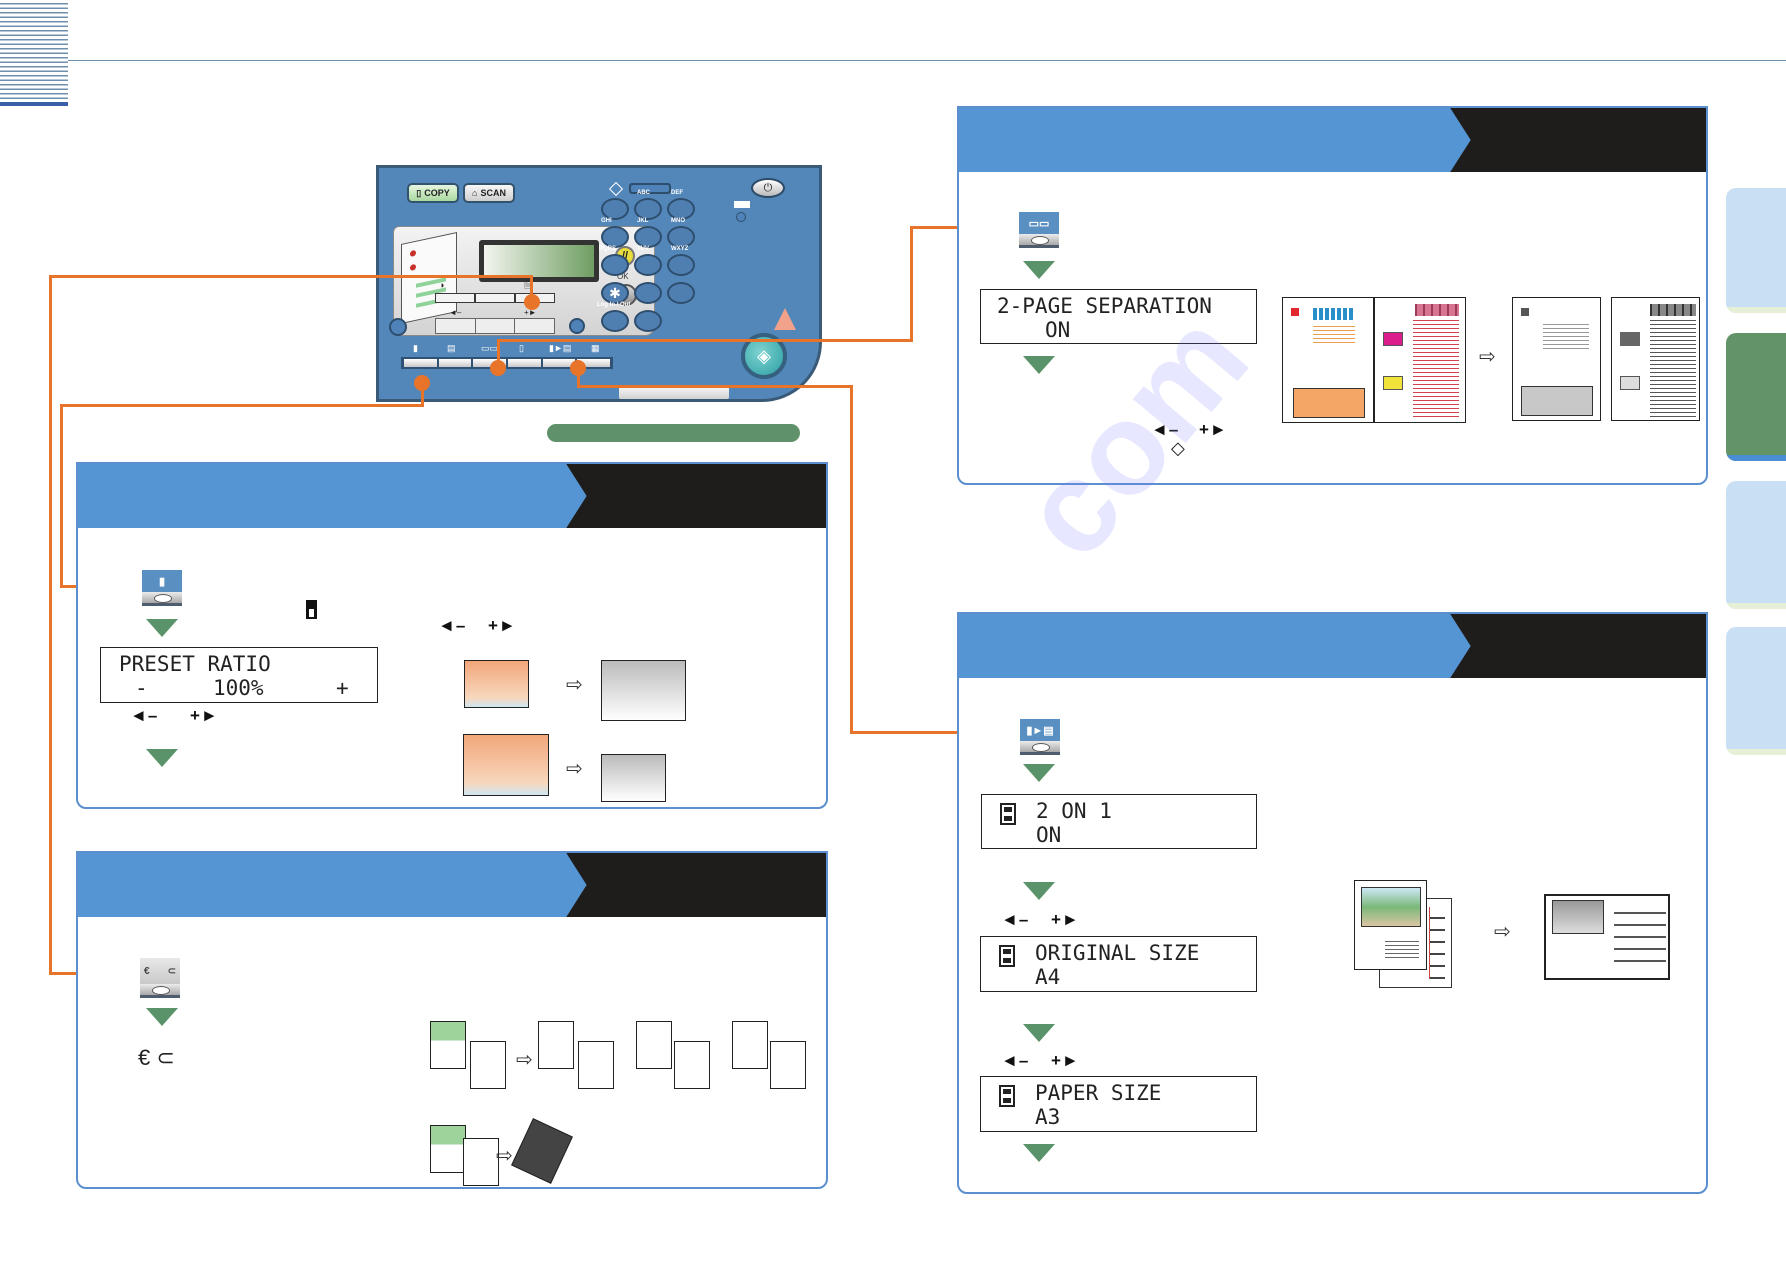  I want to click on scan-mode-button: ⌂ SCAN, so click(489, 193).